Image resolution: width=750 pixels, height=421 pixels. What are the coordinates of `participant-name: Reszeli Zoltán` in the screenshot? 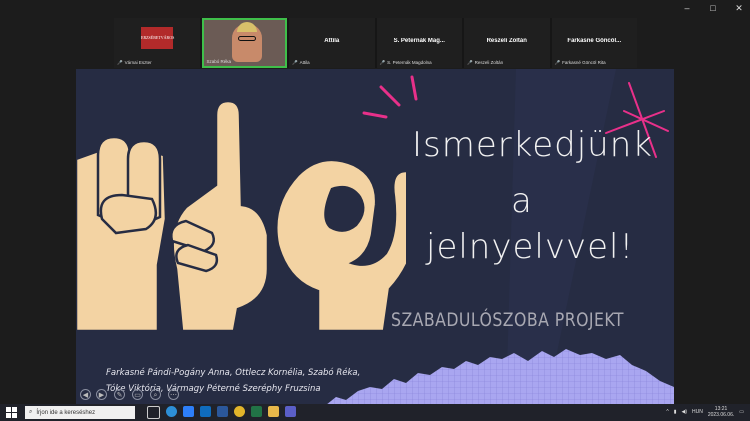 It's located at (506, 41).